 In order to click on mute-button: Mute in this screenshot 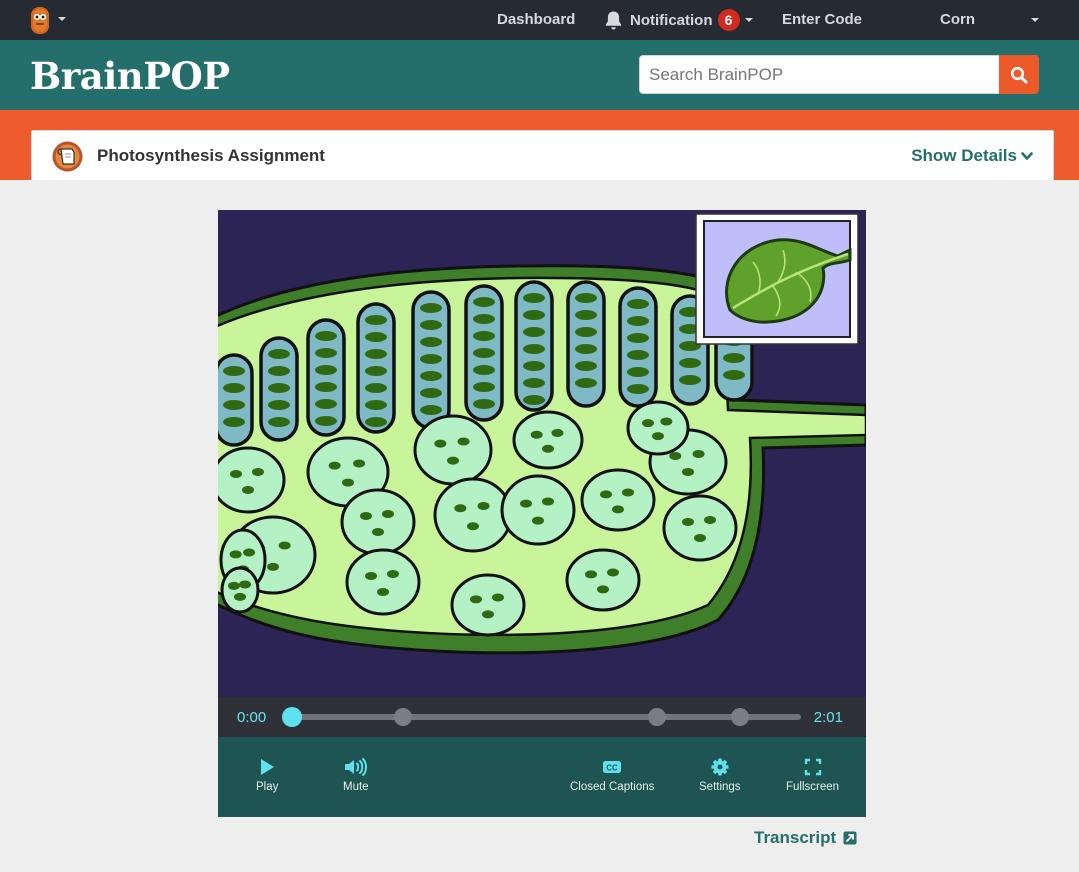, I will do `click(356, 775)`.